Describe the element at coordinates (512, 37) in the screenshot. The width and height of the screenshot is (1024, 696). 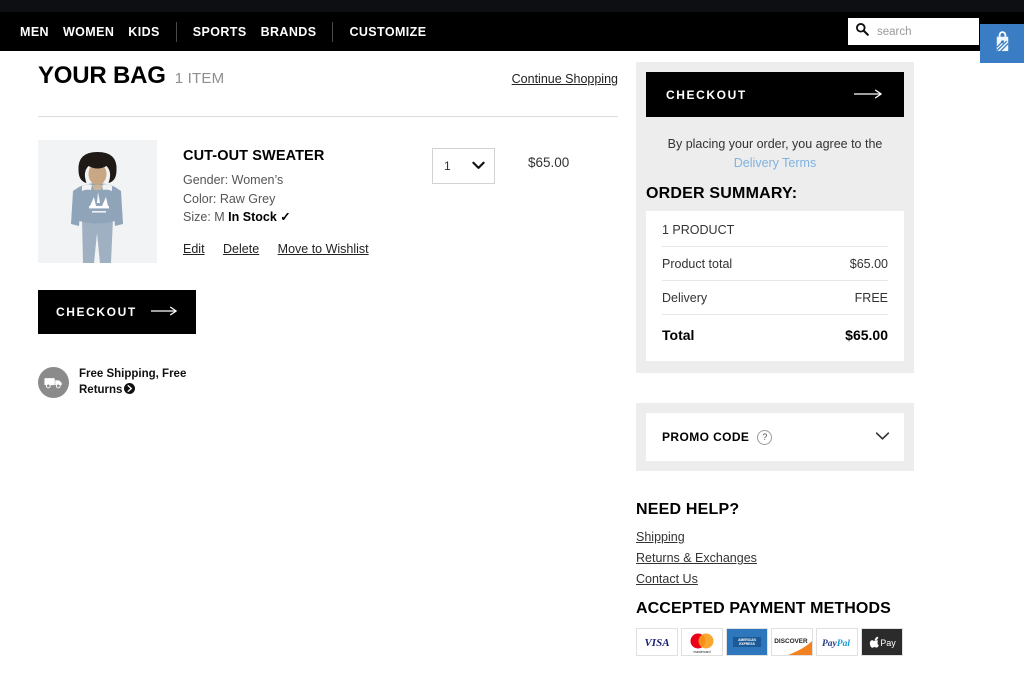
I see `main-navbar: MEN WOMEN KIDS SPORTS BRANDS CUSTOMIZE` at that location.